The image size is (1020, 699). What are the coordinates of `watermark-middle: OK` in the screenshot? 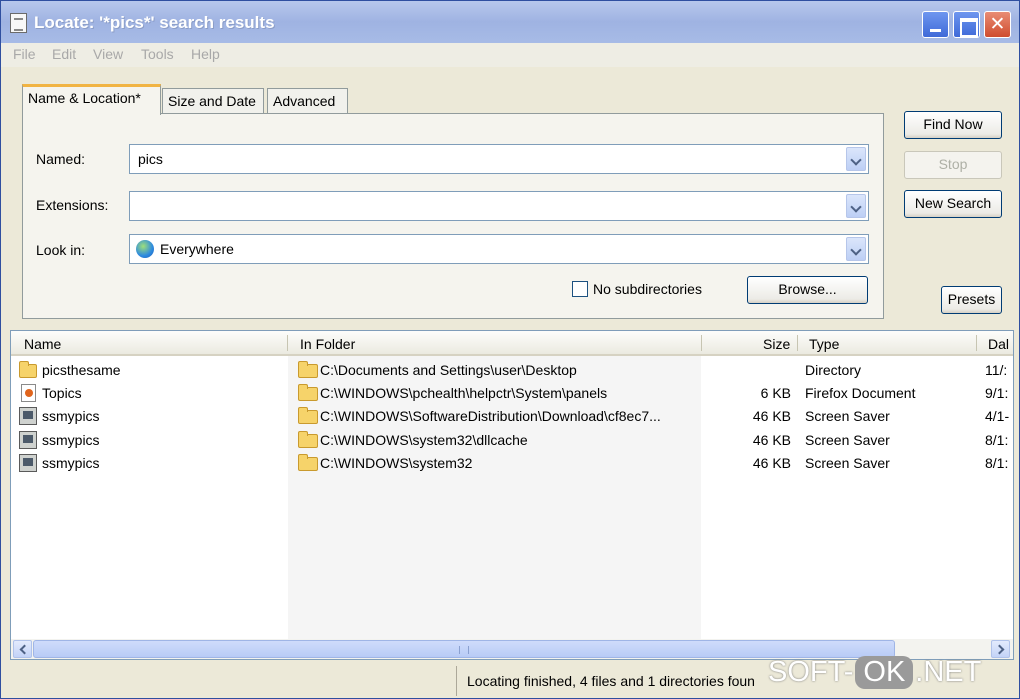 It's located at (884, 672).